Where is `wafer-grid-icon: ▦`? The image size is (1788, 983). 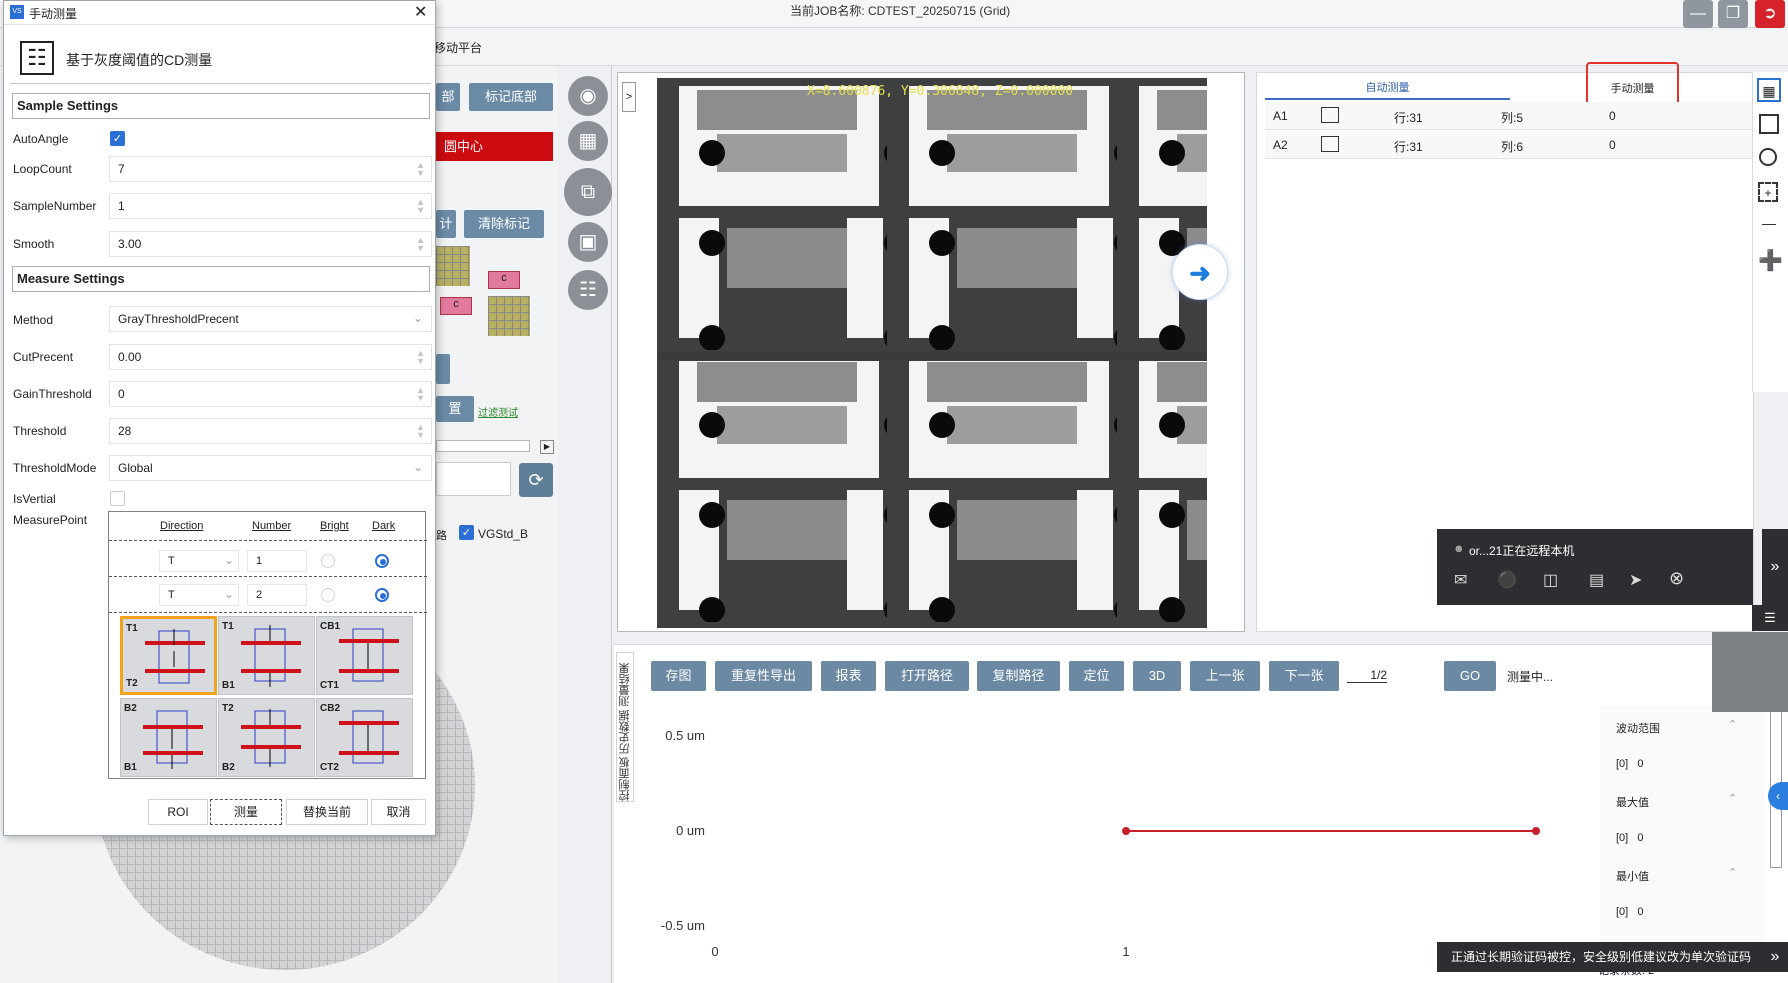 wafer-grid-icon: ▦ is located at coordinates (588, 141).